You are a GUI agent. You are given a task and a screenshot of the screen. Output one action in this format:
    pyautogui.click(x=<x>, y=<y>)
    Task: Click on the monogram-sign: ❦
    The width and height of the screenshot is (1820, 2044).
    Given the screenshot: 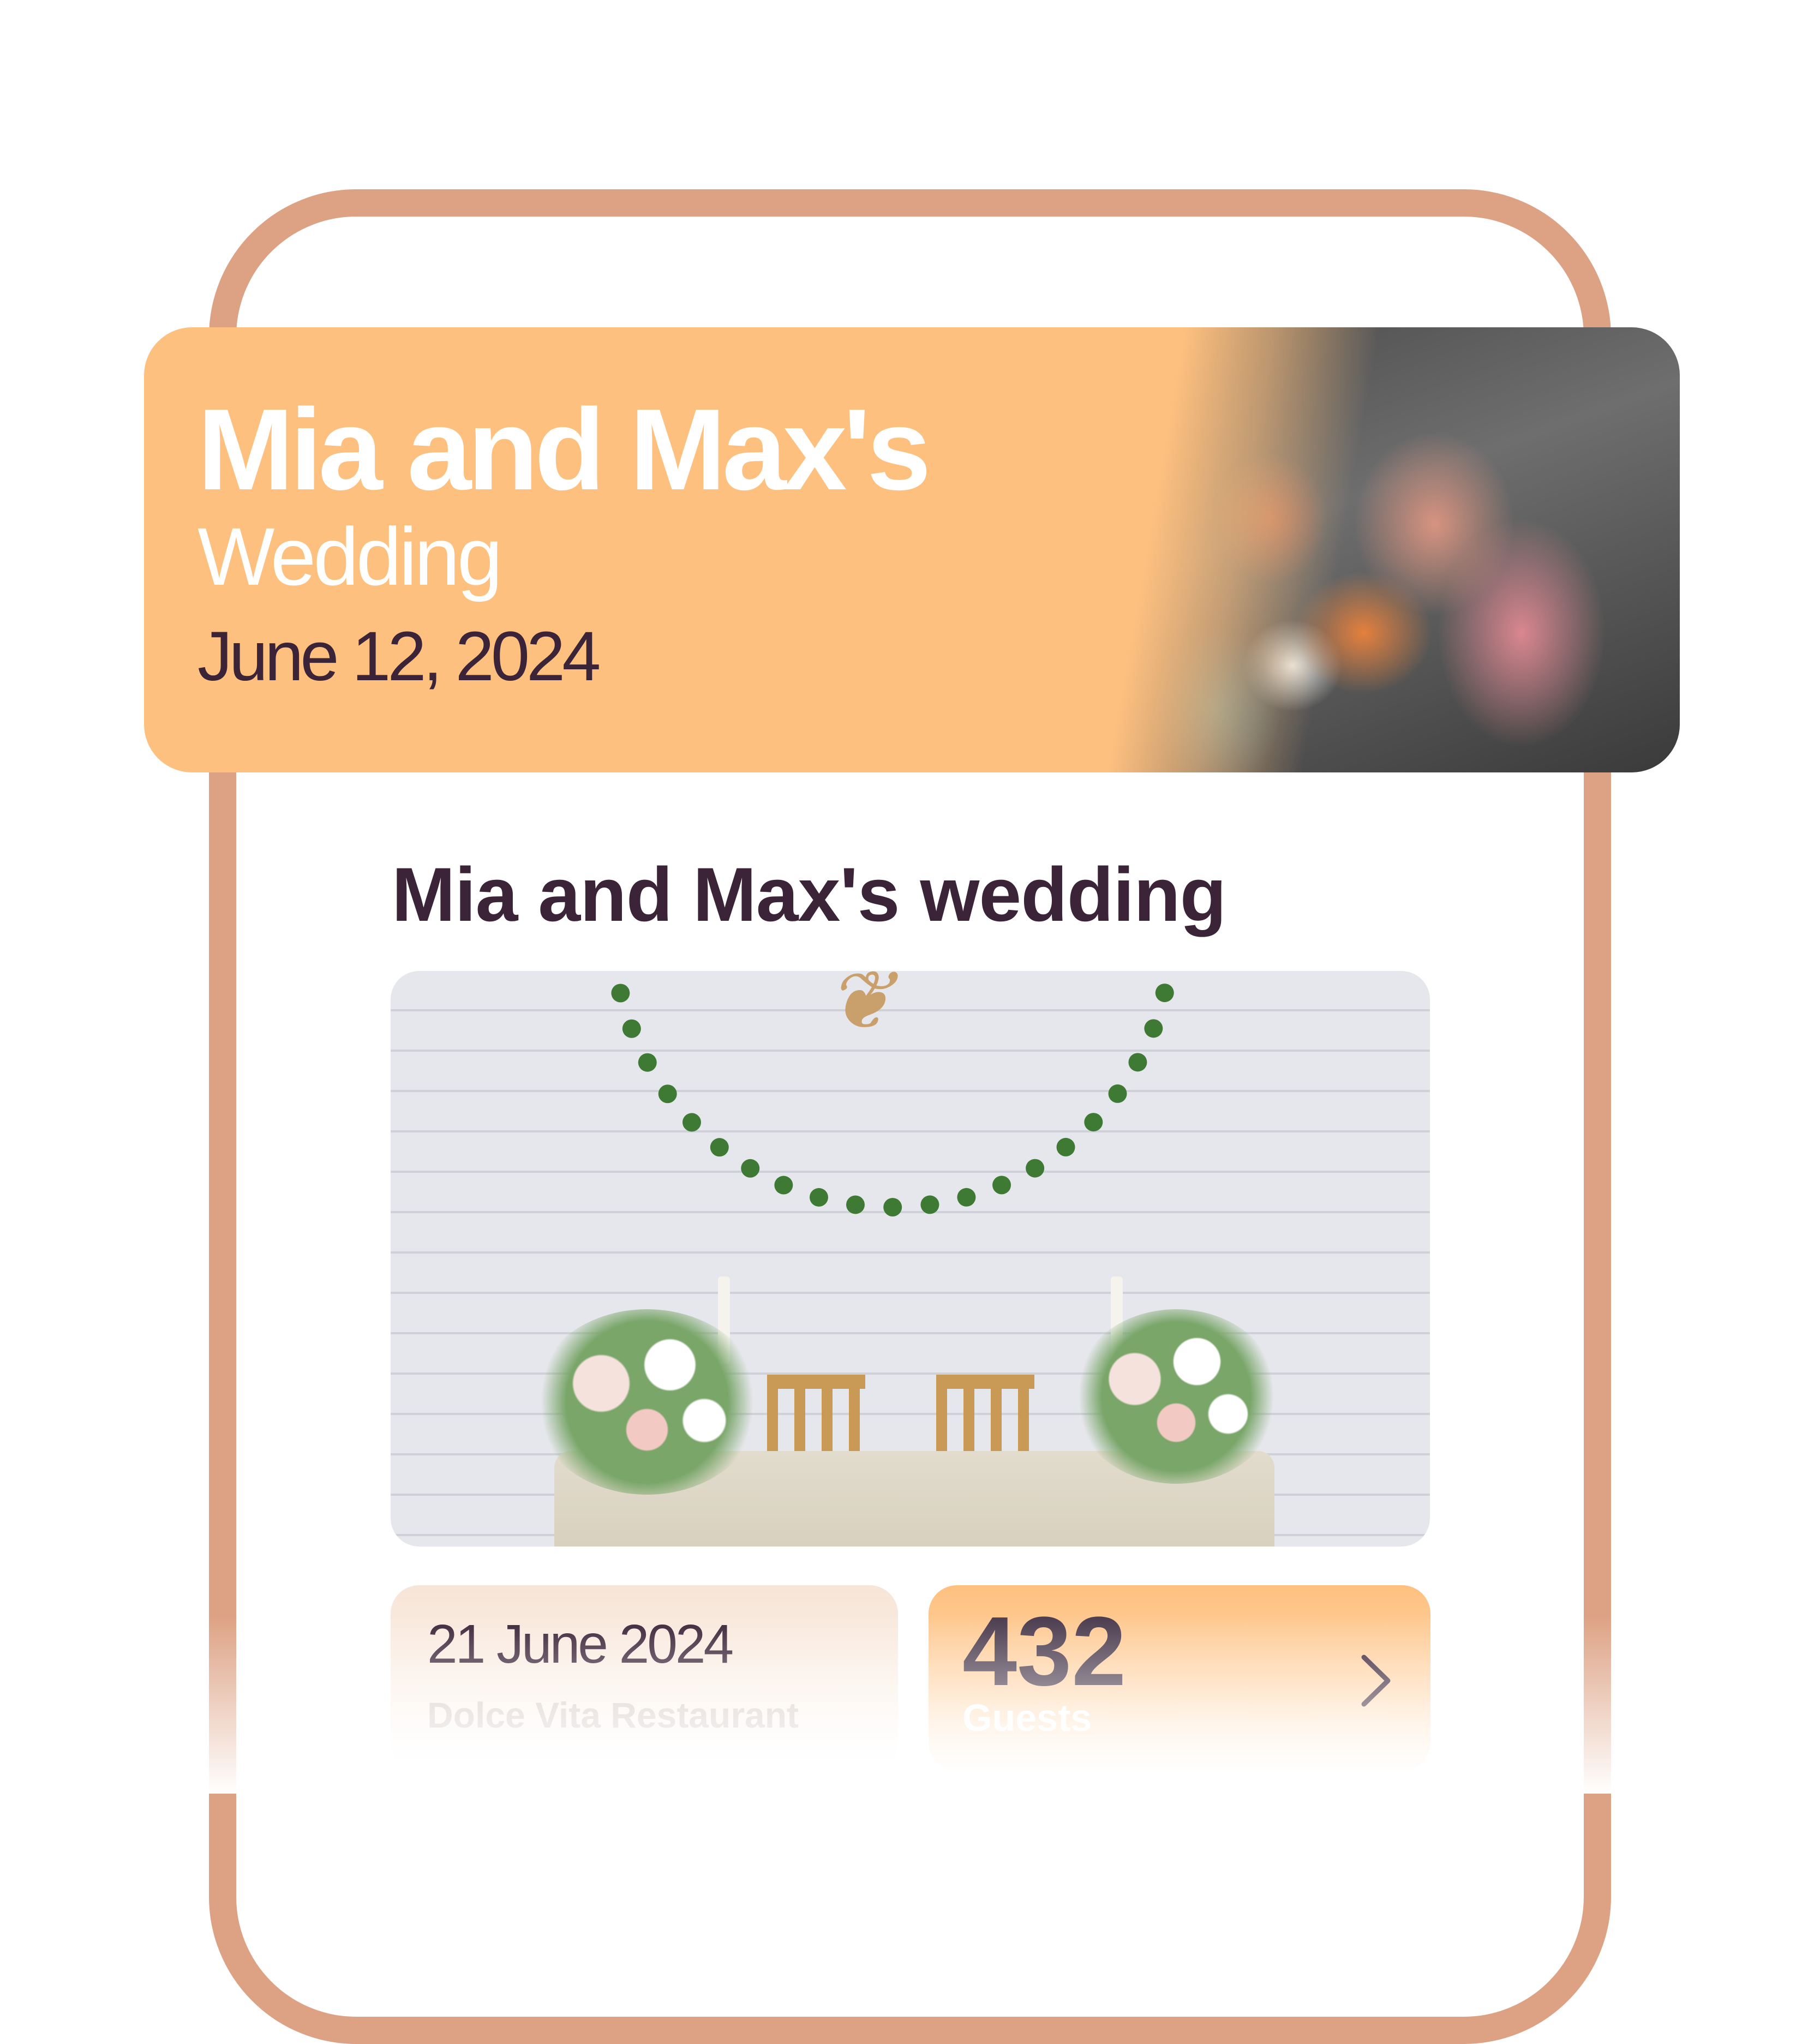 What is the action you would take?
    pyautogui.click(x=860, y=1009)
    